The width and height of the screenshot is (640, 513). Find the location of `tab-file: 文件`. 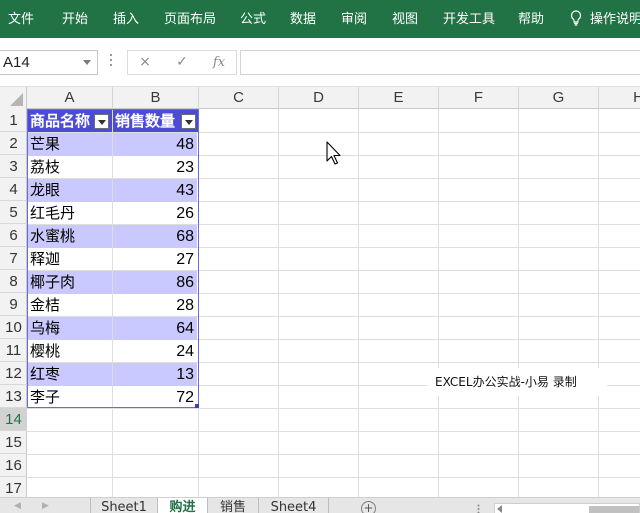

tab-file: 文件 is located at coordinates (21, 19).